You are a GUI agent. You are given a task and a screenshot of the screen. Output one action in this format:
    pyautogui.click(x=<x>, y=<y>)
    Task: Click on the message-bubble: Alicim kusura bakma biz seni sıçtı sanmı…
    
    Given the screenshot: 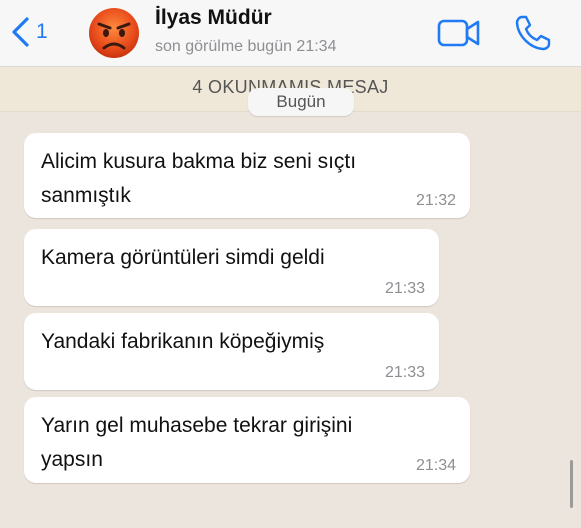 What is the action you would take?
    pyautogui.click(x=247, y=175)
    